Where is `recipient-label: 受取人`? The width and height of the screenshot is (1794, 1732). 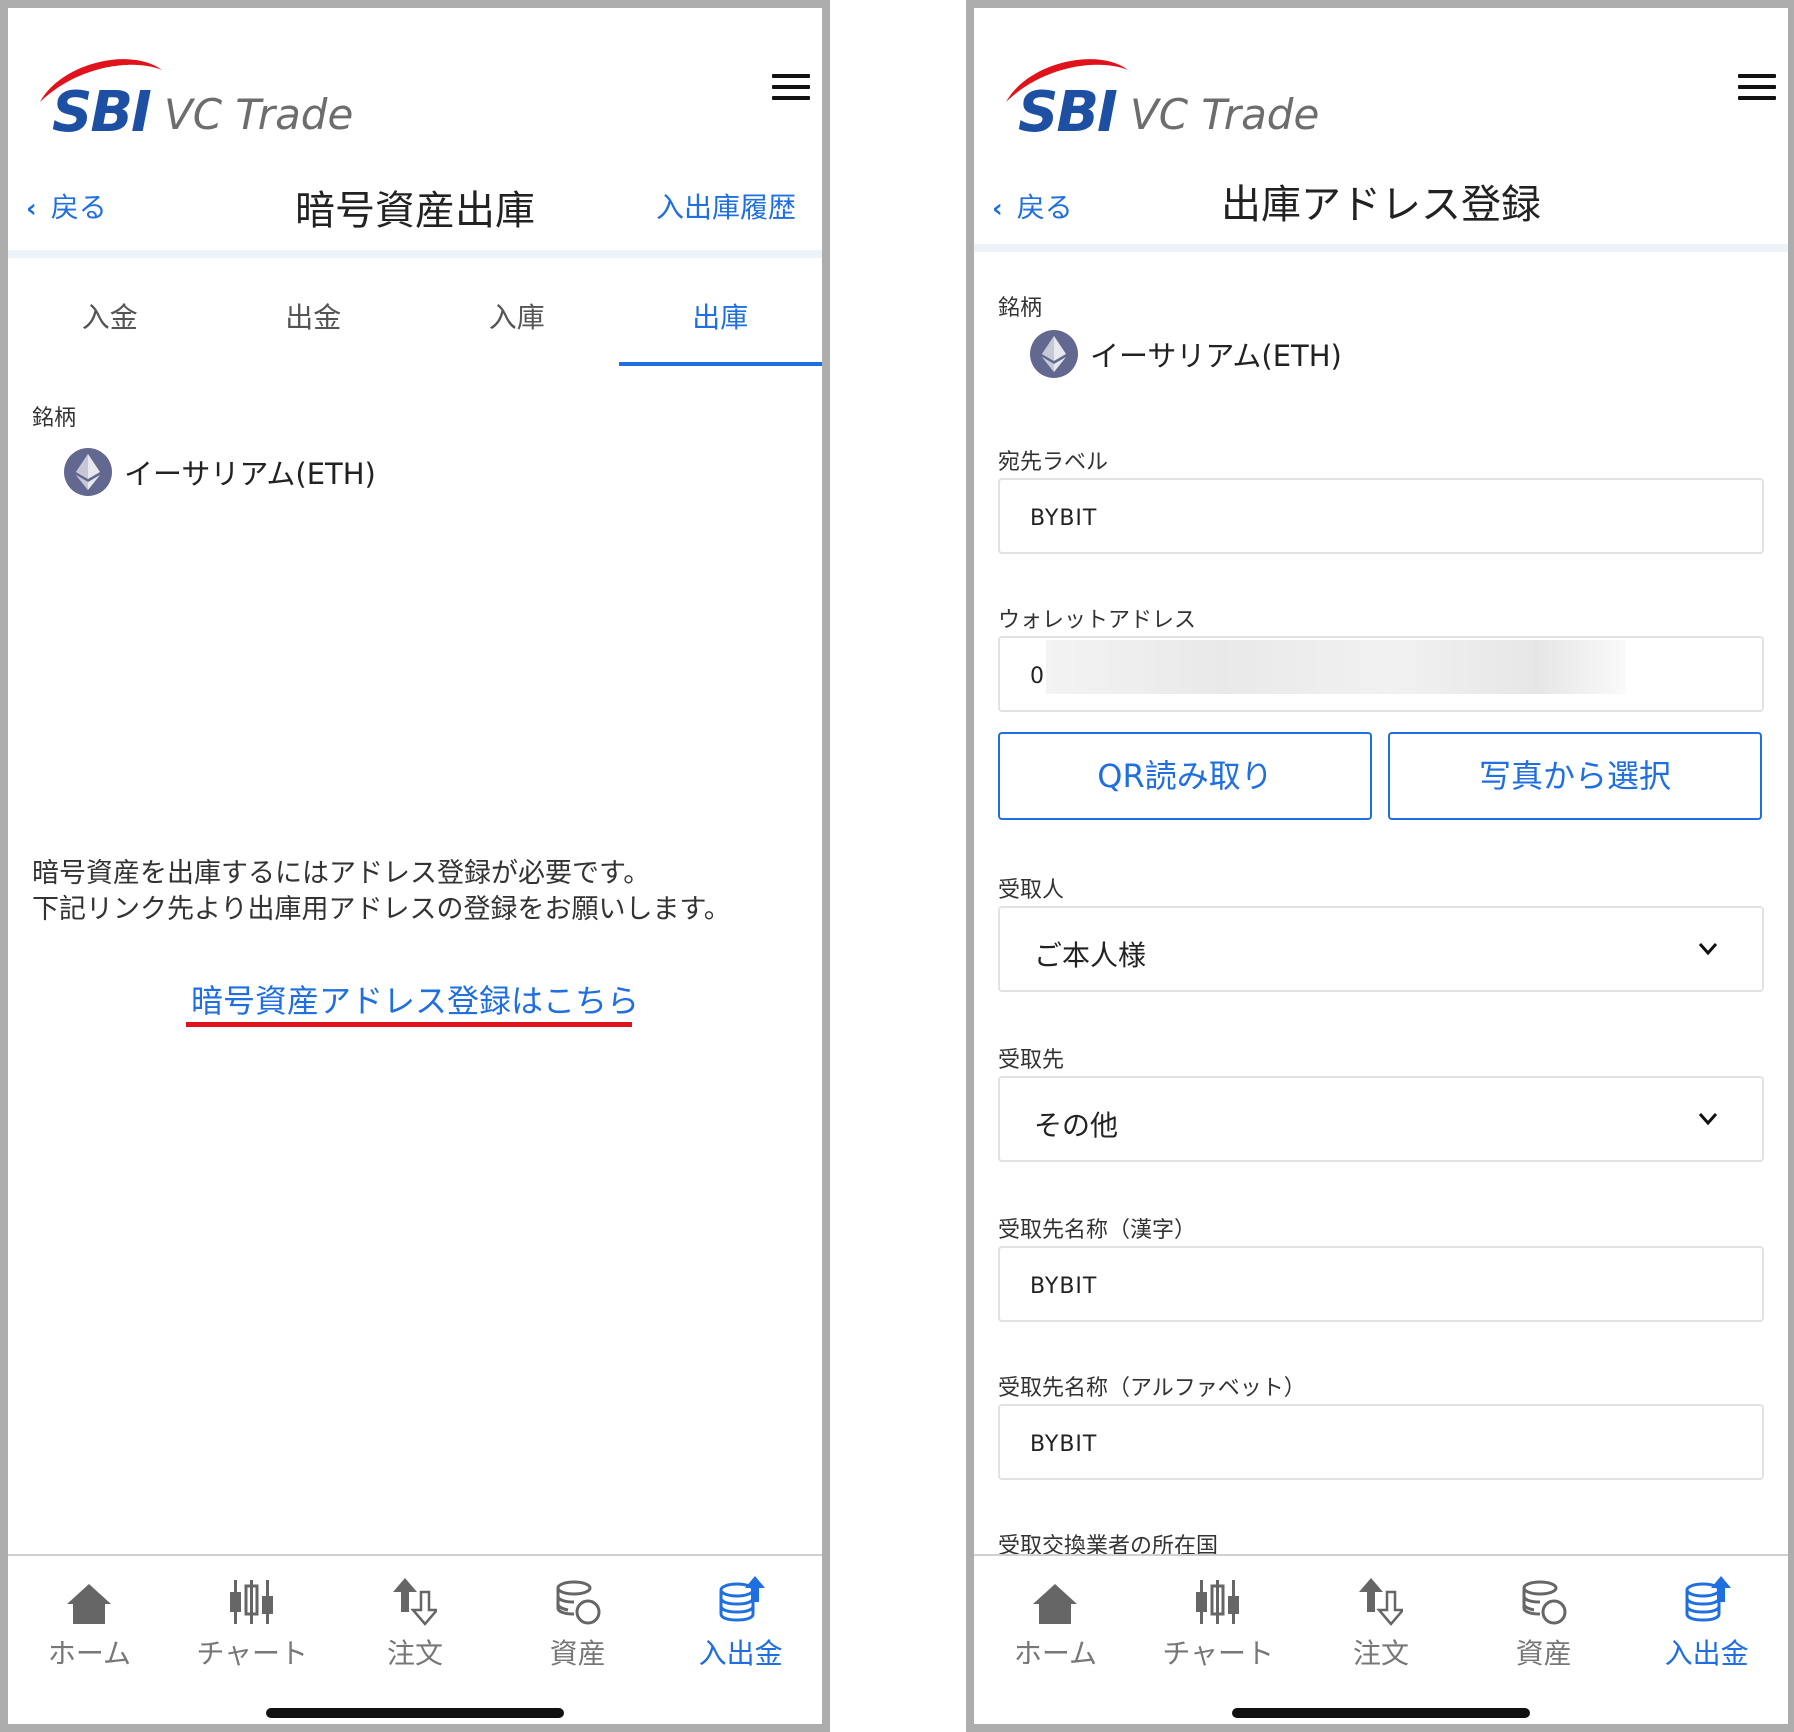 recipient-label: 受取人 is located at coordinates (1031, 890).